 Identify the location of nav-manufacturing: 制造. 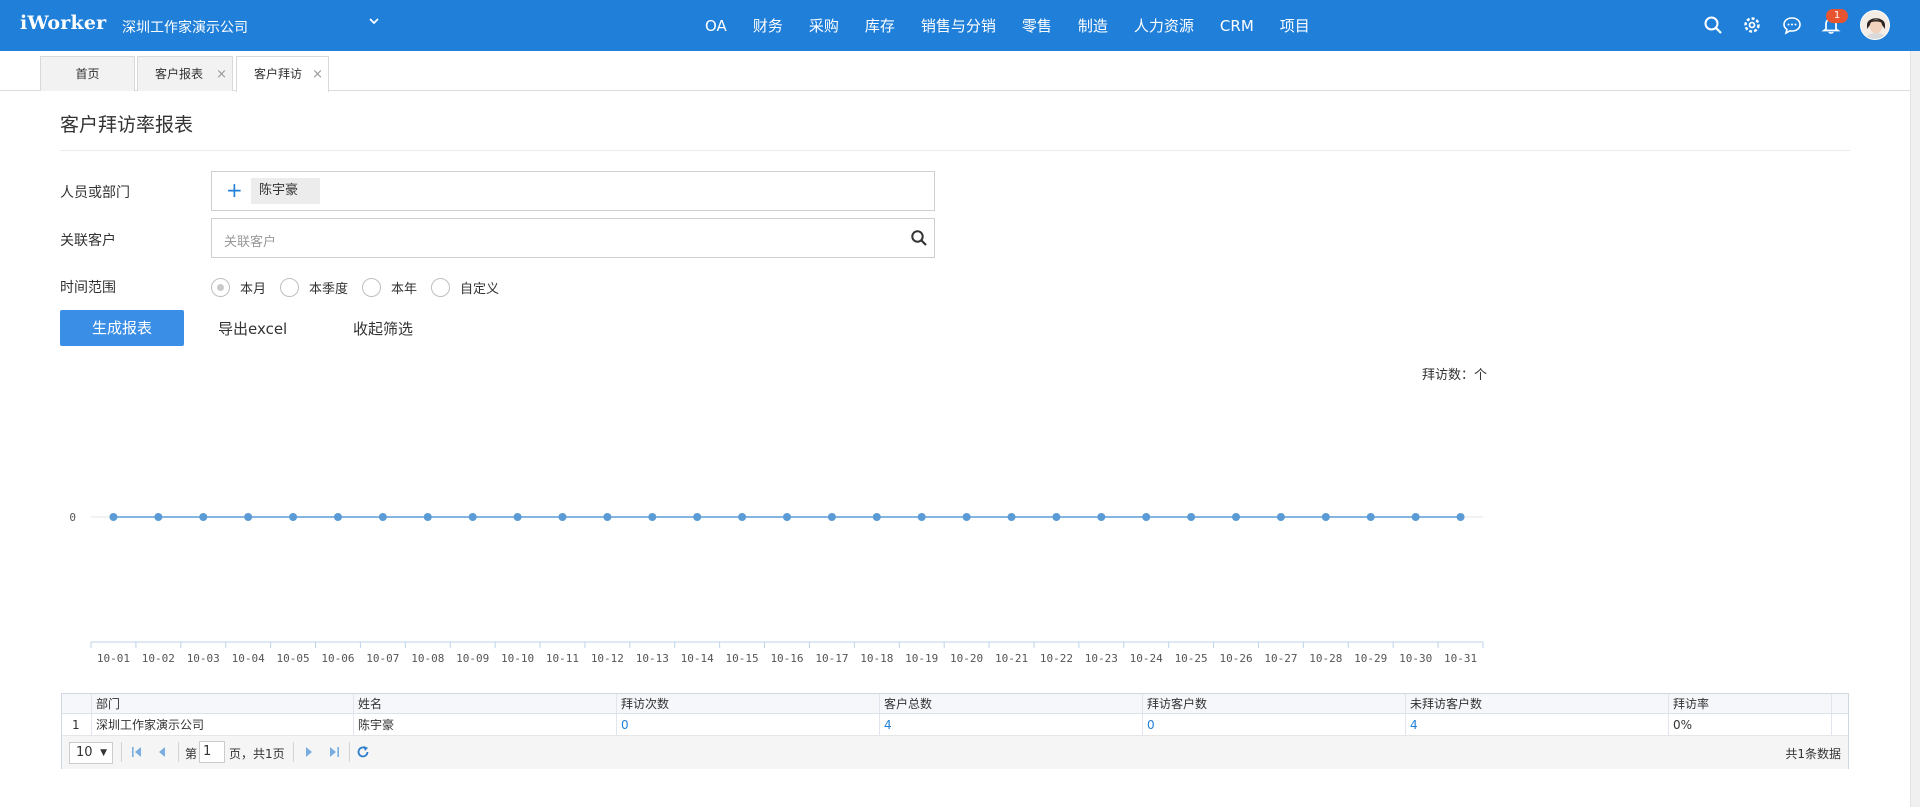
(1093, 25).